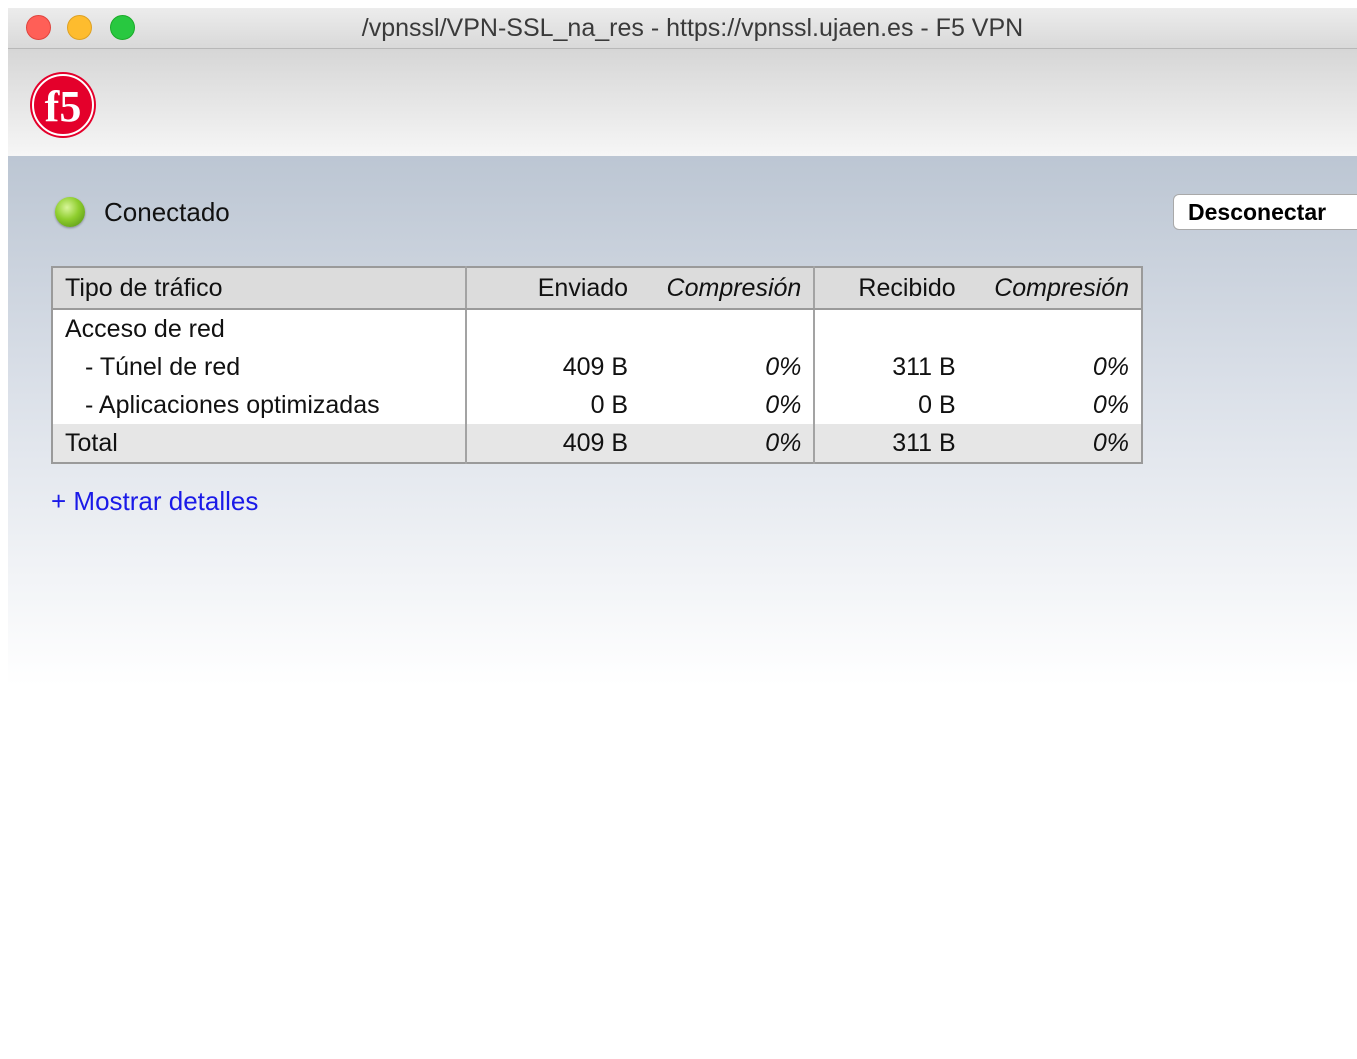  What do you see at coordinates (553, 405) in the screenshot?
I see `row-sent: 0 B` at bounding box center [553, 405].